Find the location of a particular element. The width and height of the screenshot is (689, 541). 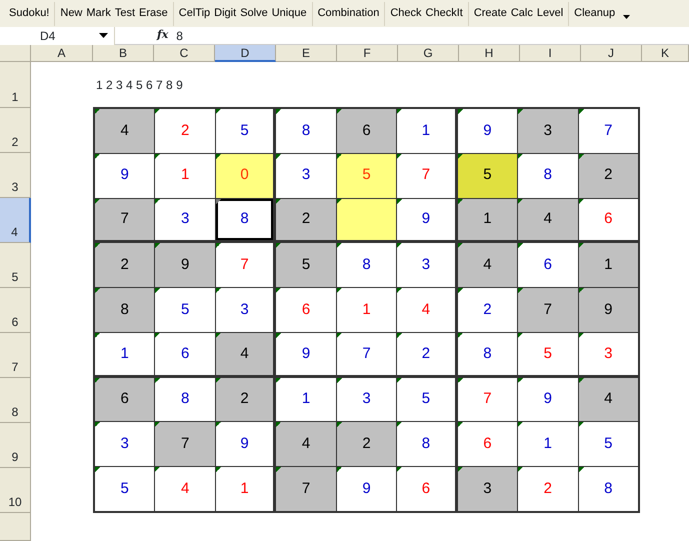

column-header: E is located at coordinates (306, 53).